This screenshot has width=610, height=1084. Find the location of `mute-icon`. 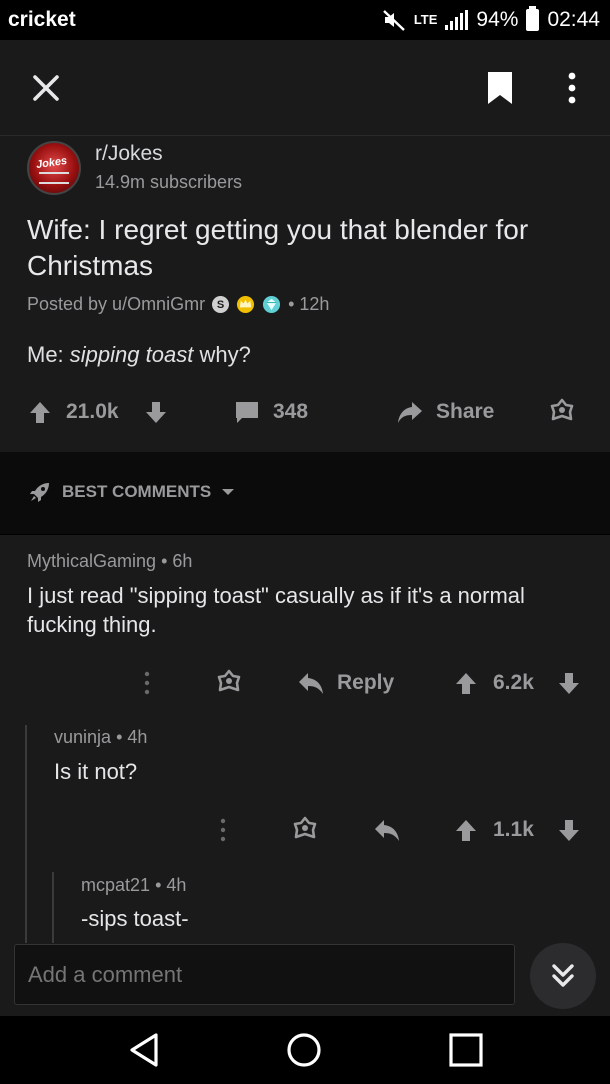

mute-icon is located at coordinates (393, 20).